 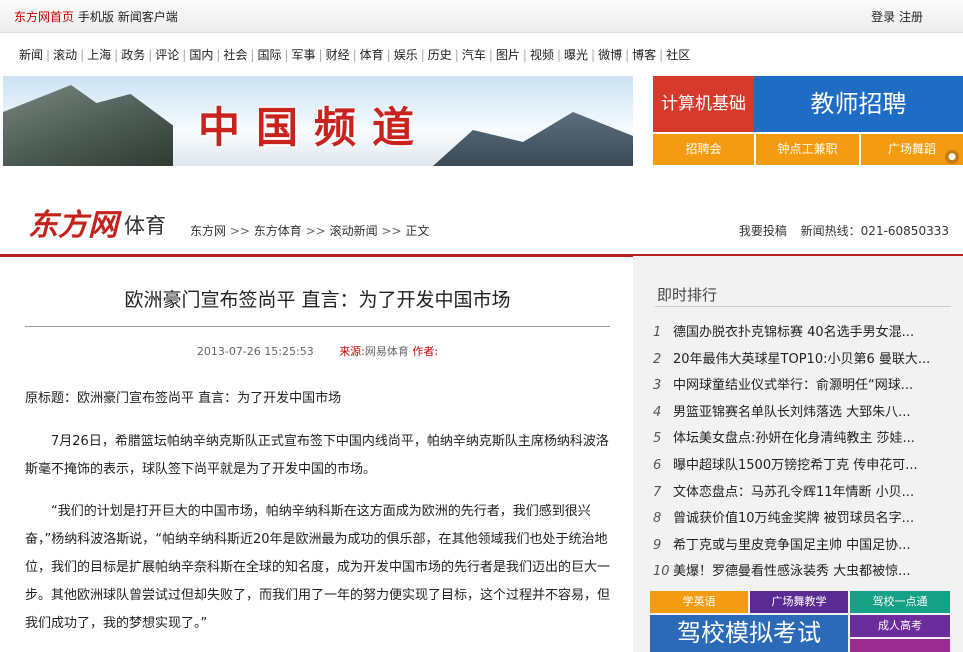 I want to click on great-wall-image, so click(x=88, y=125).